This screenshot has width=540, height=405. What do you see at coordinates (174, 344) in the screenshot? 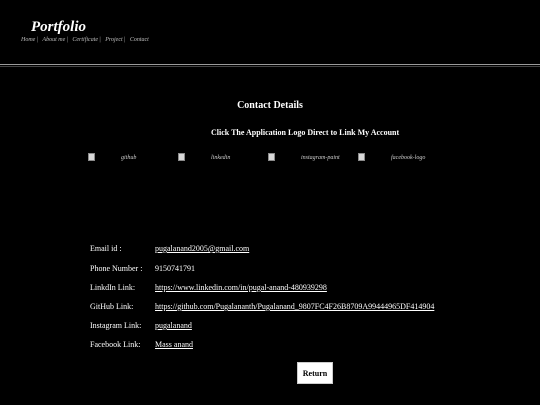
I see `facebook-link: Mass anand` at bounding box center [174, 344].